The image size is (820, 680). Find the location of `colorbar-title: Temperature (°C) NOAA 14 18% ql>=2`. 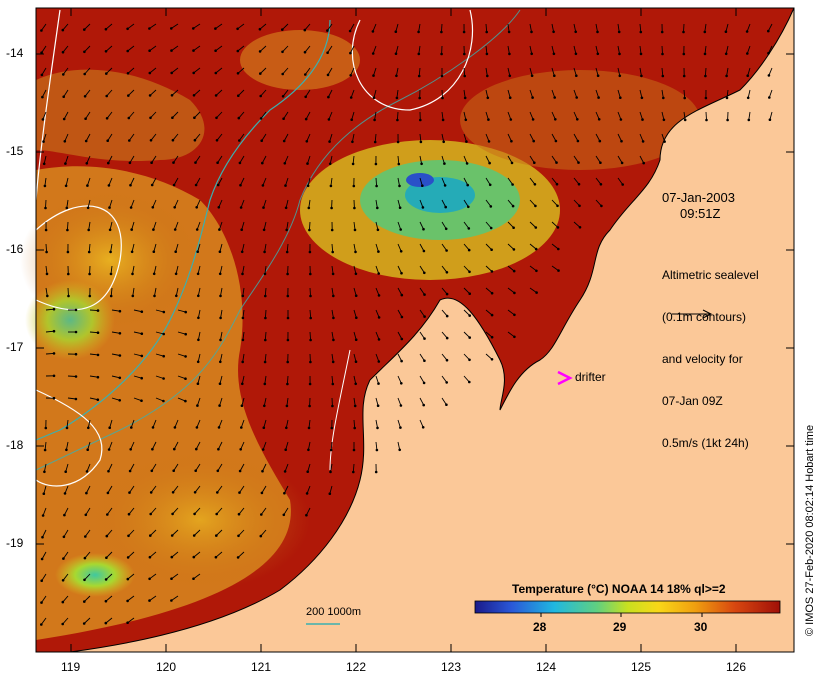

colorbar-title: Temperature (°C) NOAA 14 18% ql>=2 is located at coordinates (619, 589).